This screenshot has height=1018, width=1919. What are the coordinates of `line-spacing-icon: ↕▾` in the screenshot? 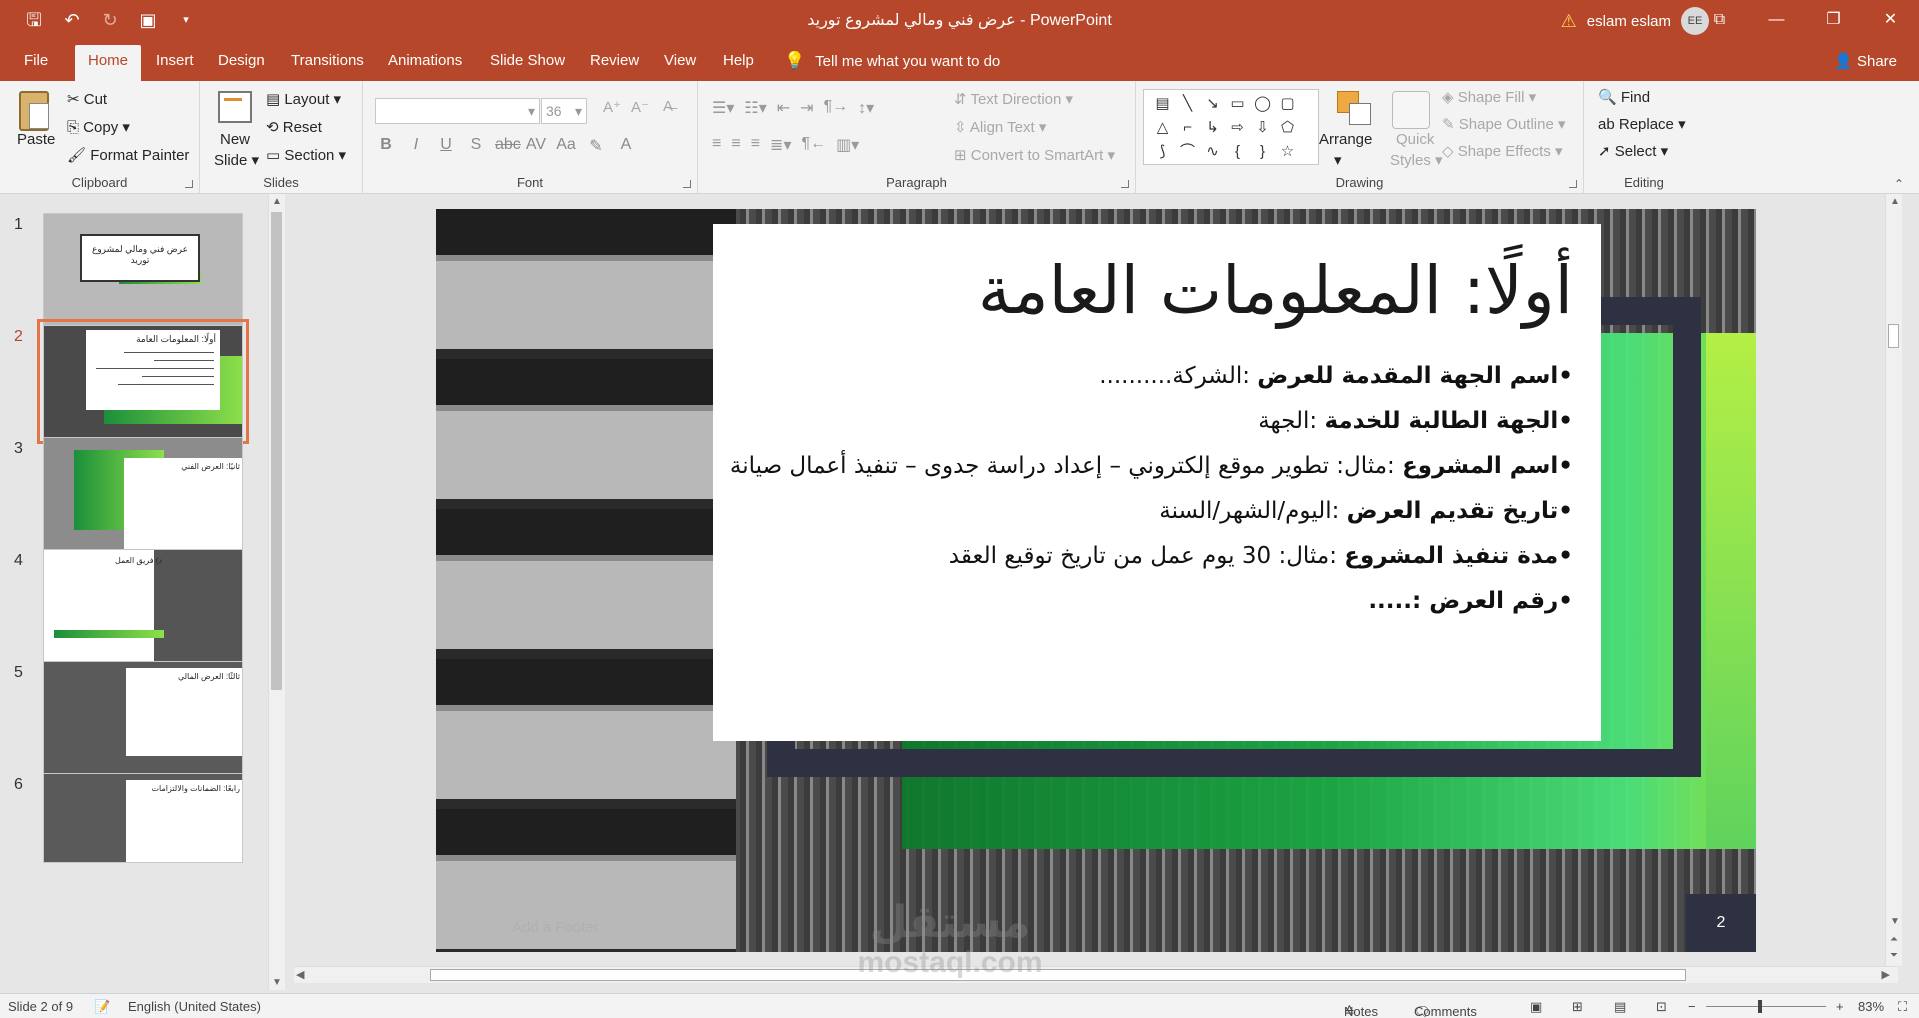 It's located at (866, 108).